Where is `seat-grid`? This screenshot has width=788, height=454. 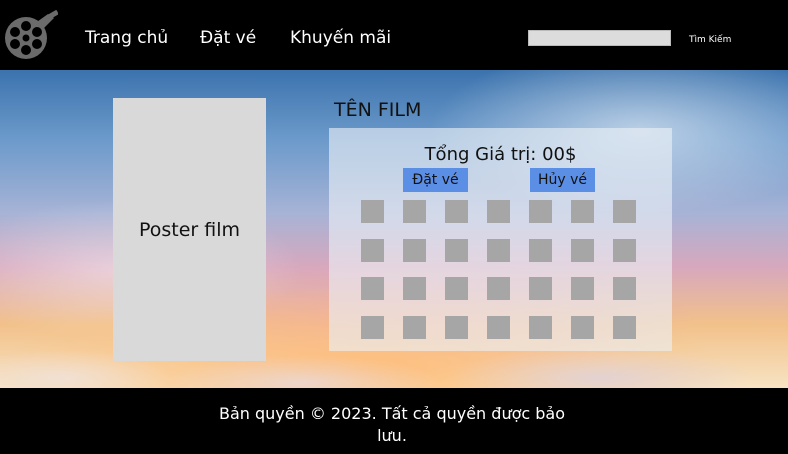 seat-grid is located at coordinates (501, 270).